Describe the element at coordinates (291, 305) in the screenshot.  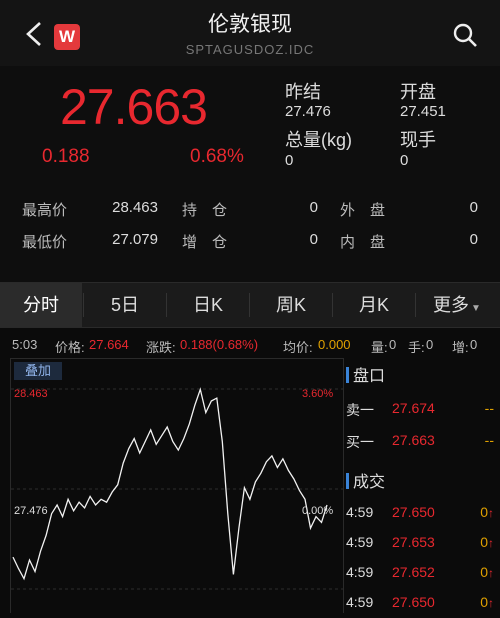
I see `tab-weekly-k: 周K` at that location.